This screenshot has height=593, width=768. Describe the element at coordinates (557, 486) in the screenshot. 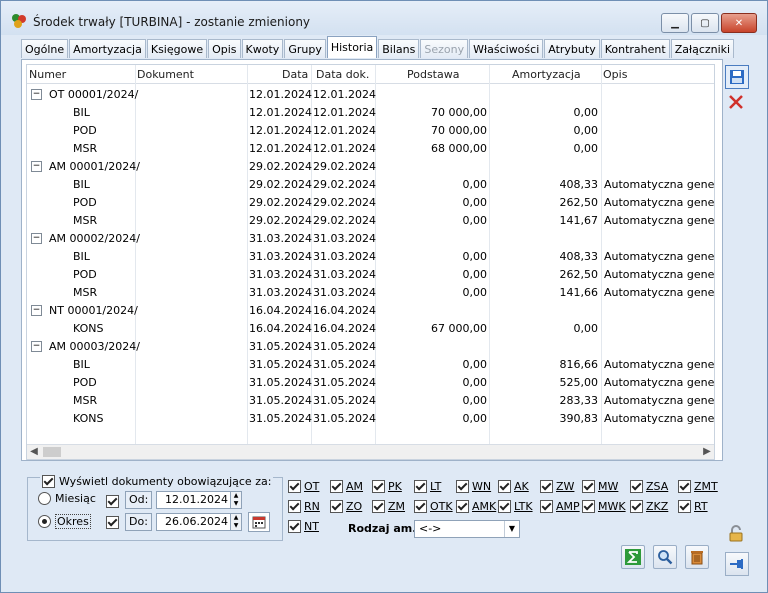

I see `doctype-zw: ZW` at that location.